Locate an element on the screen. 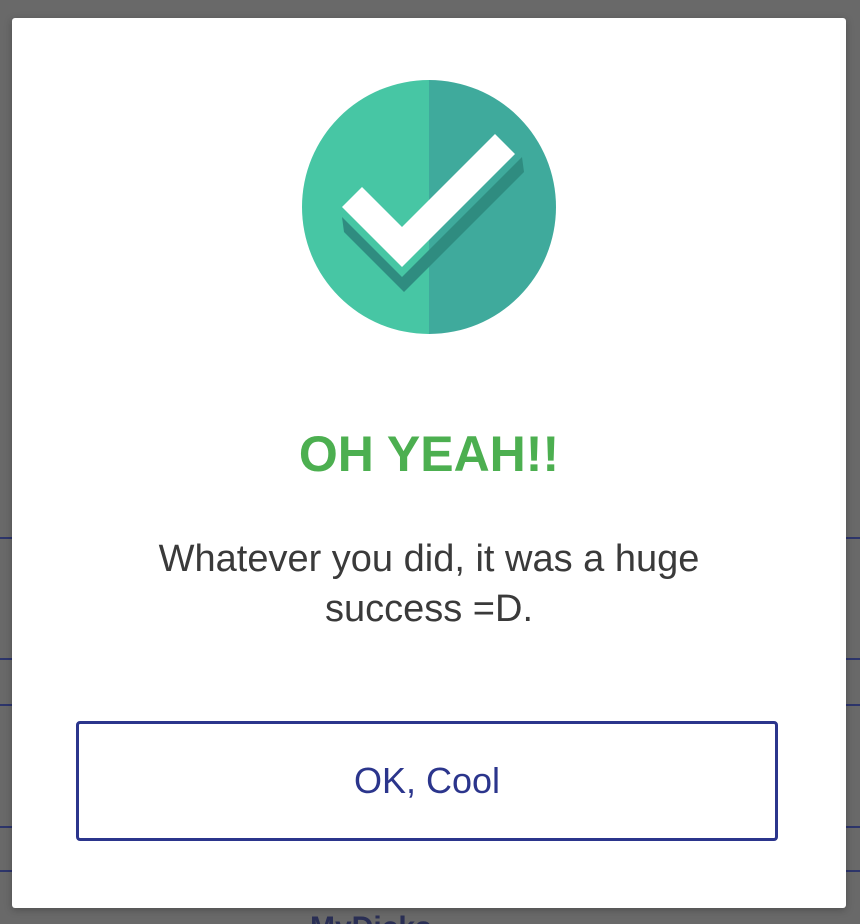 Image resolution: width=860 pixels, height=924 pixels. check-circle-icon is located at coordinates (429, 207).